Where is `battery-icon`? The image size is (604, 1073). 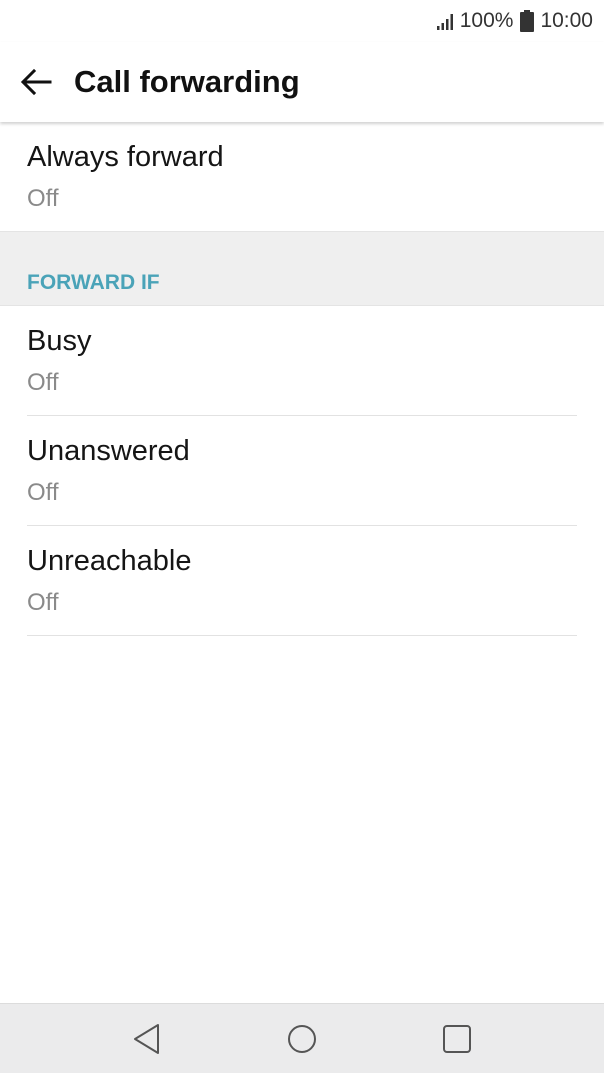
battery-icon is located at coordinates (527, 21).